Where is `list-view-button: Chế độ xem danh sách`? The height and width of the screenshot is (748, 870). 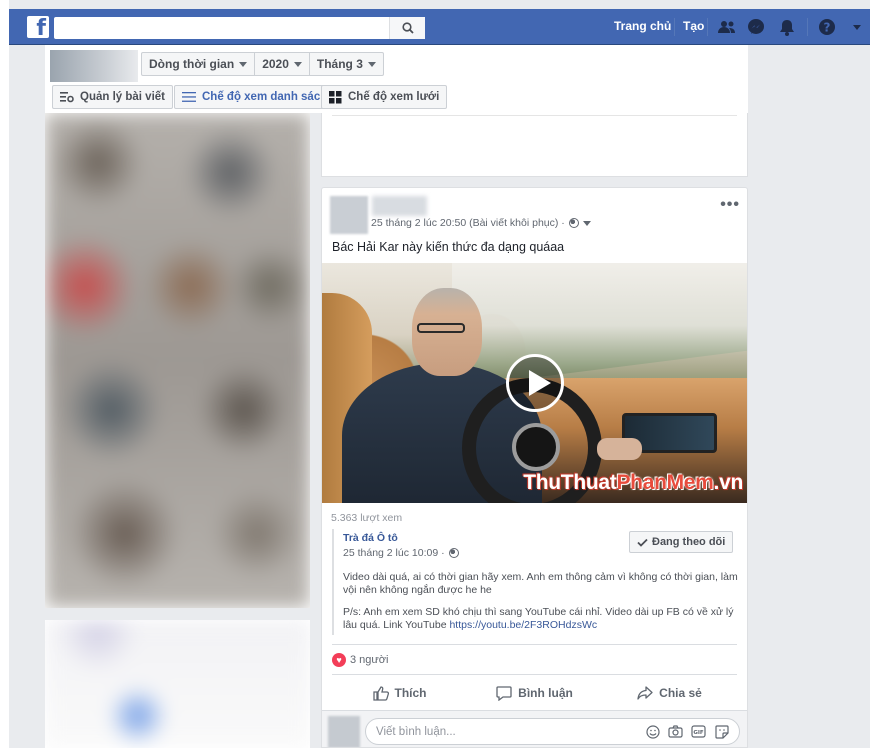
list-view-button: Chế độ xem danh sách is located at coordinates (255, 97).